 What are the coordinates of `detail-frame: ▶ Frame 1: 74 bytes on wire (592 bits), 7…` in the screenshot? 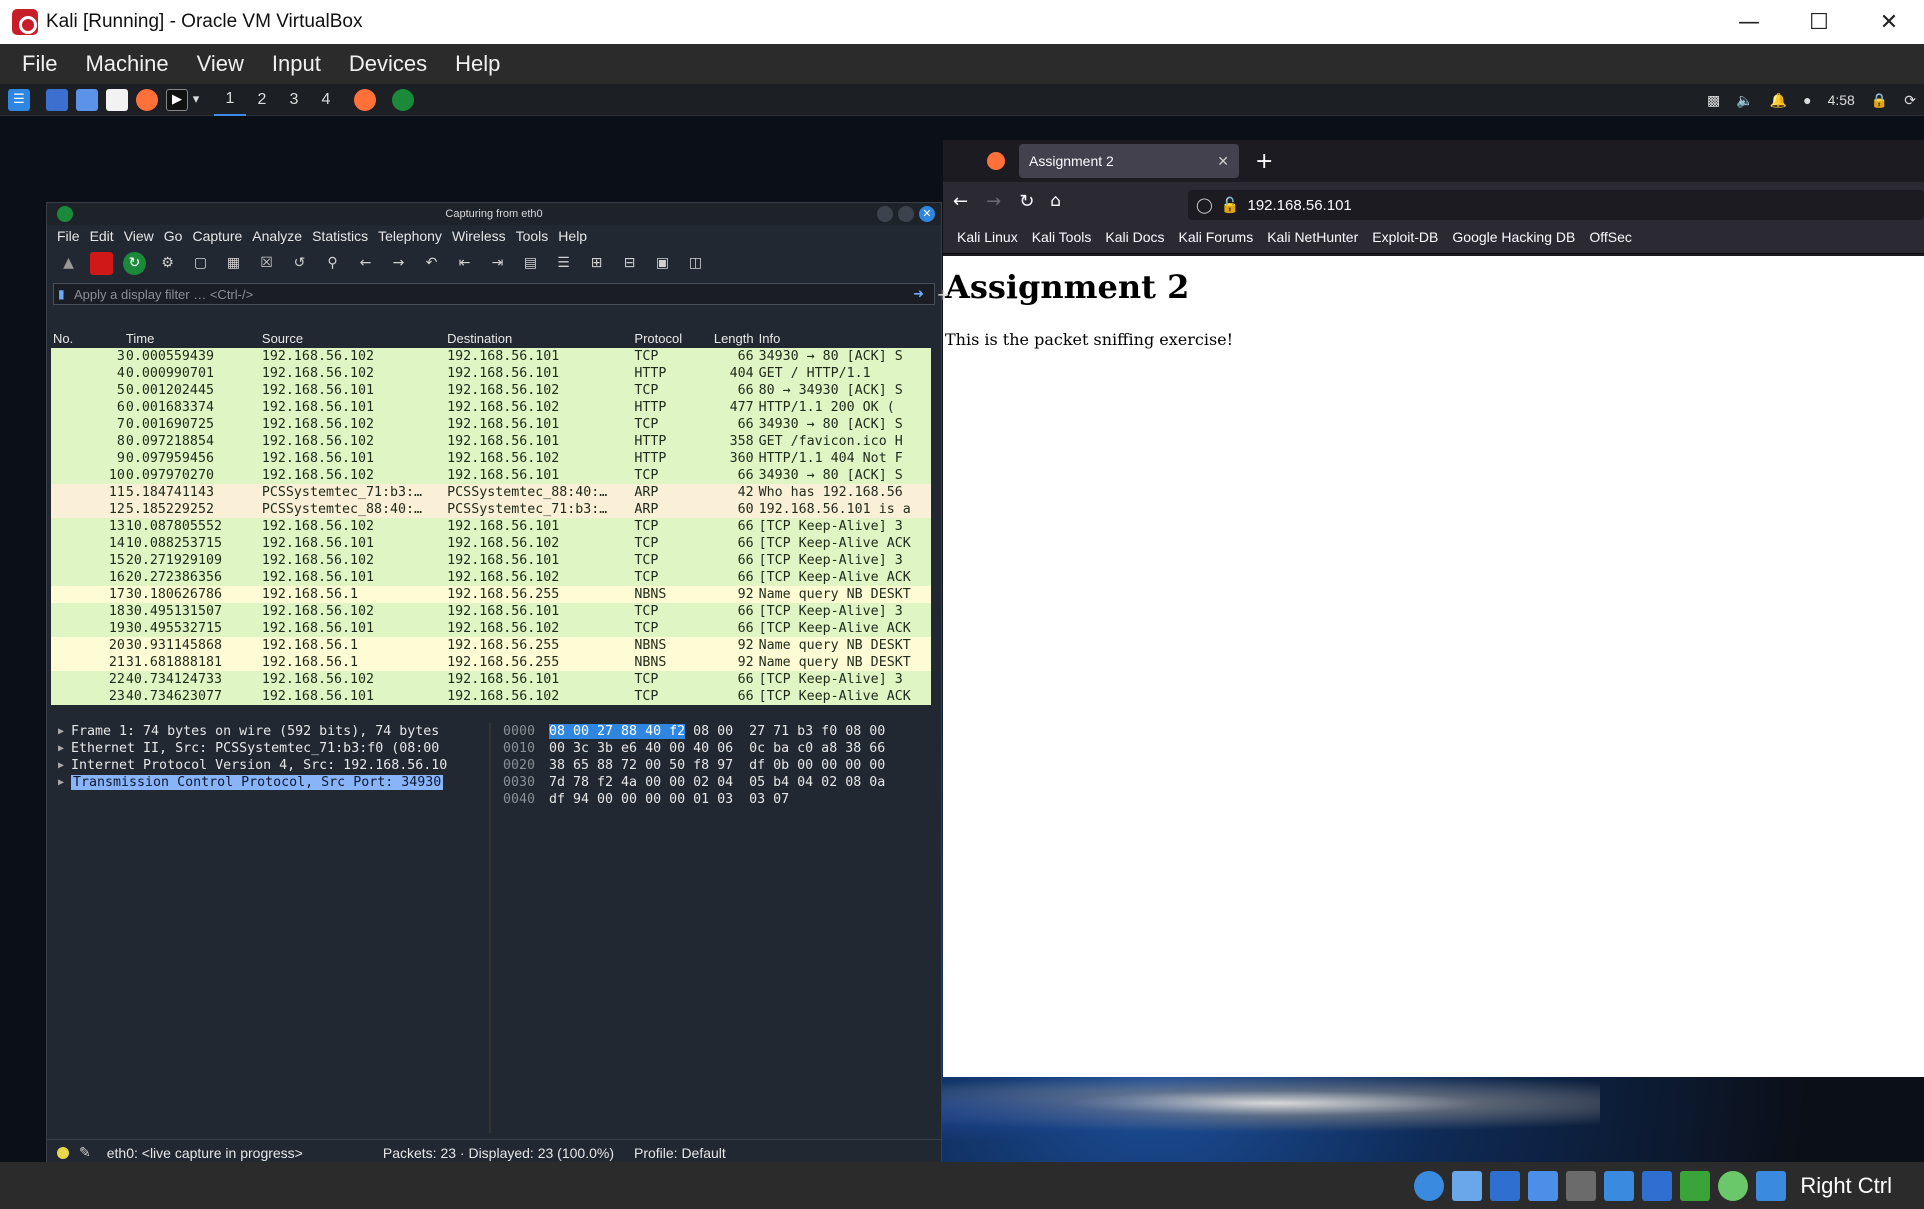 It's located at (270, 731).